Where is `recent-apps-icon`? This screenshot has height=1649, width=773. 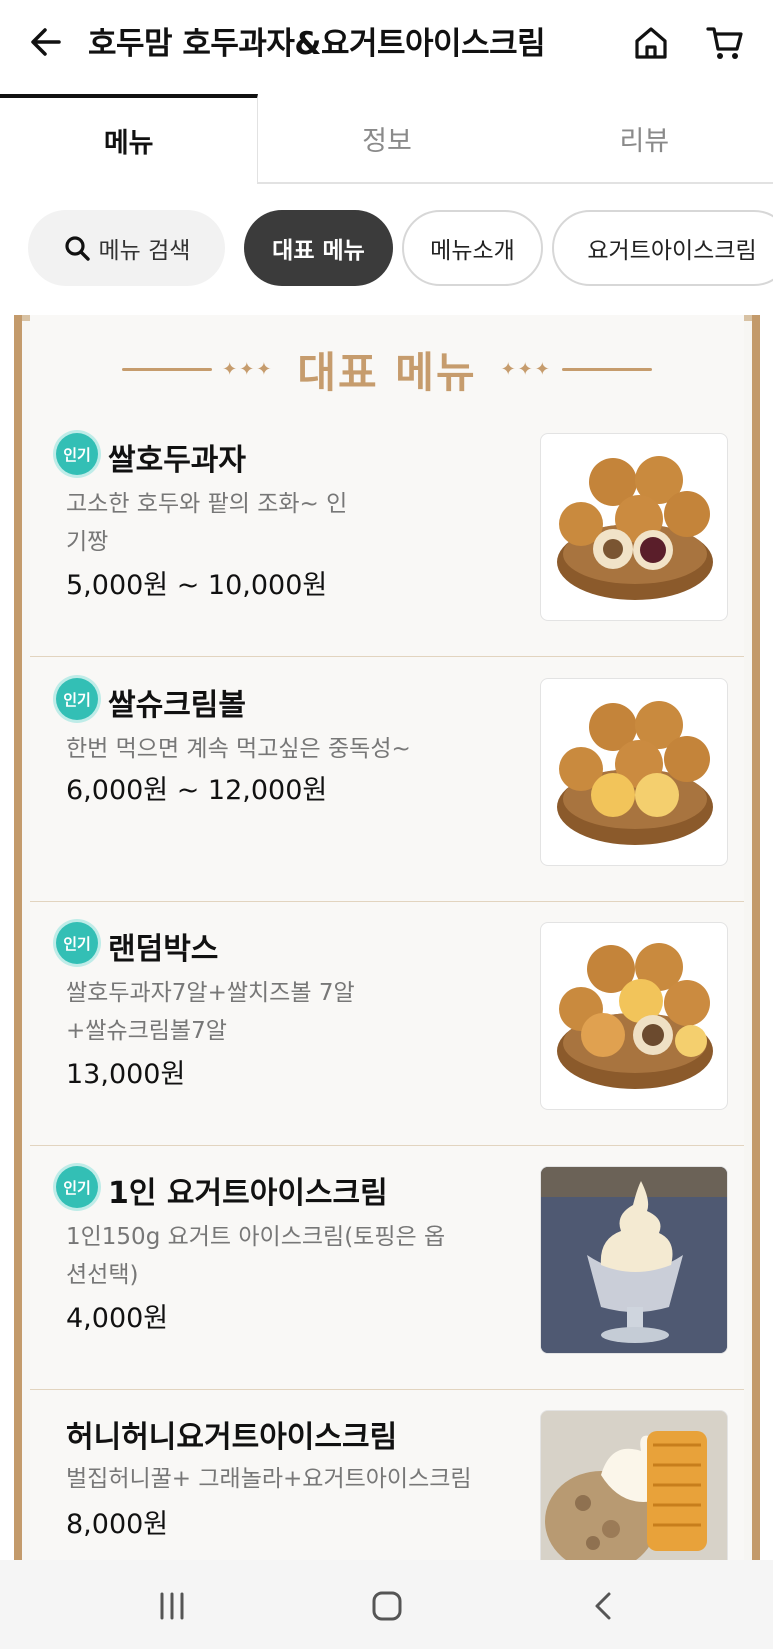
recent-apps-icon is located at coordinates (172, 1606).